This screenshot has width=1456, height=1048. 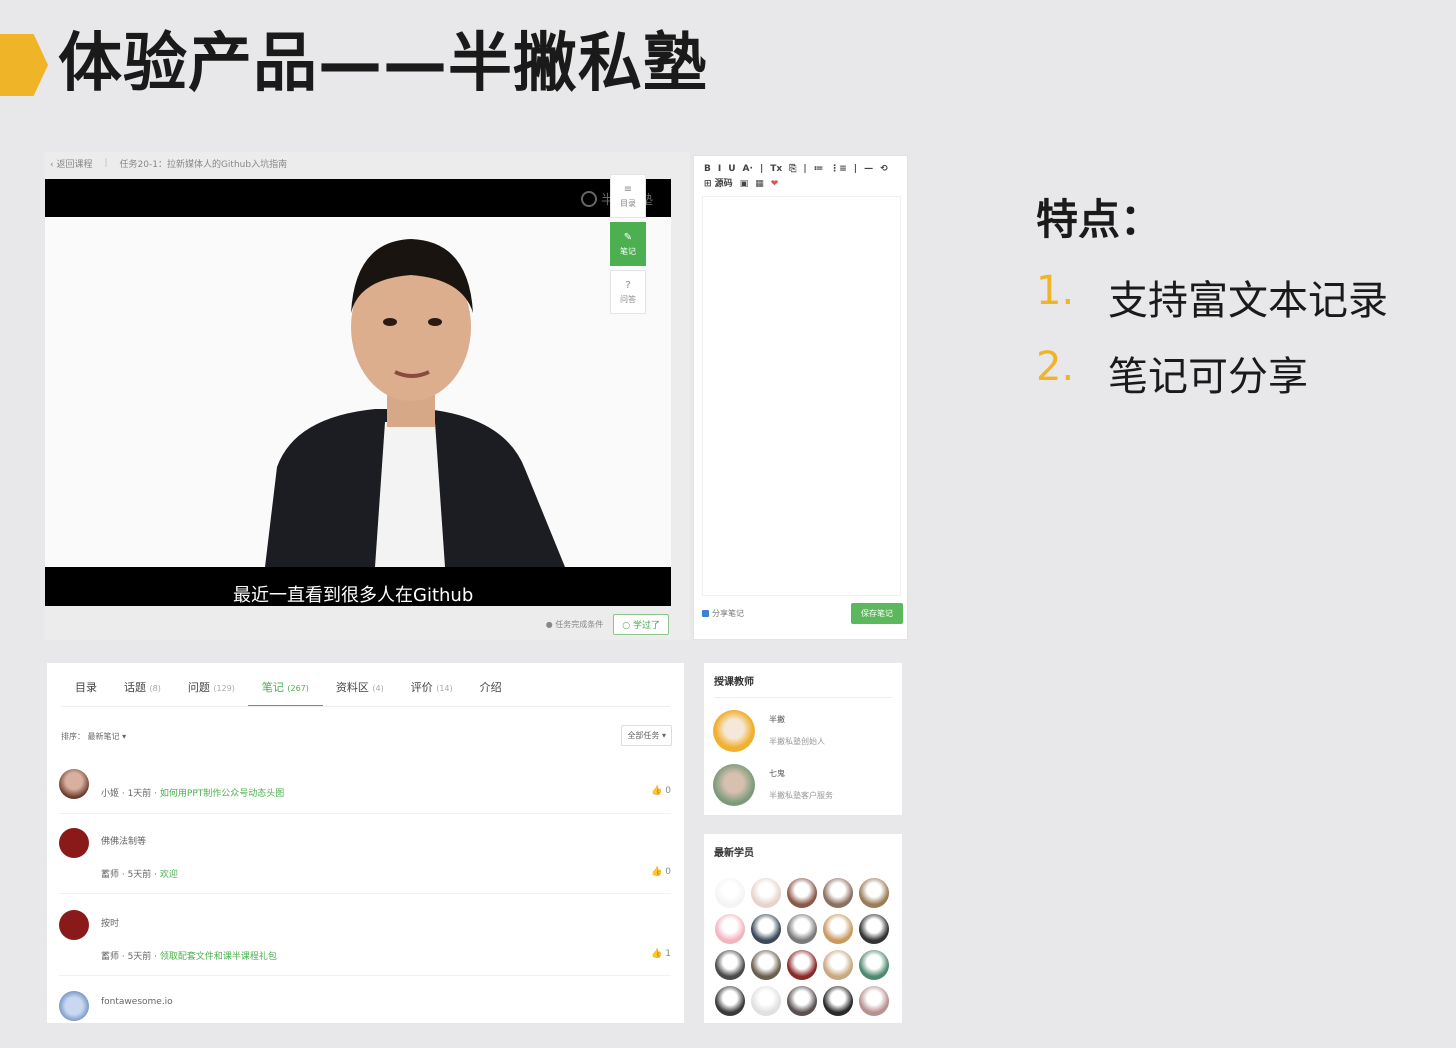 I want to click on note-editor-body, so click(x=801, y=396).